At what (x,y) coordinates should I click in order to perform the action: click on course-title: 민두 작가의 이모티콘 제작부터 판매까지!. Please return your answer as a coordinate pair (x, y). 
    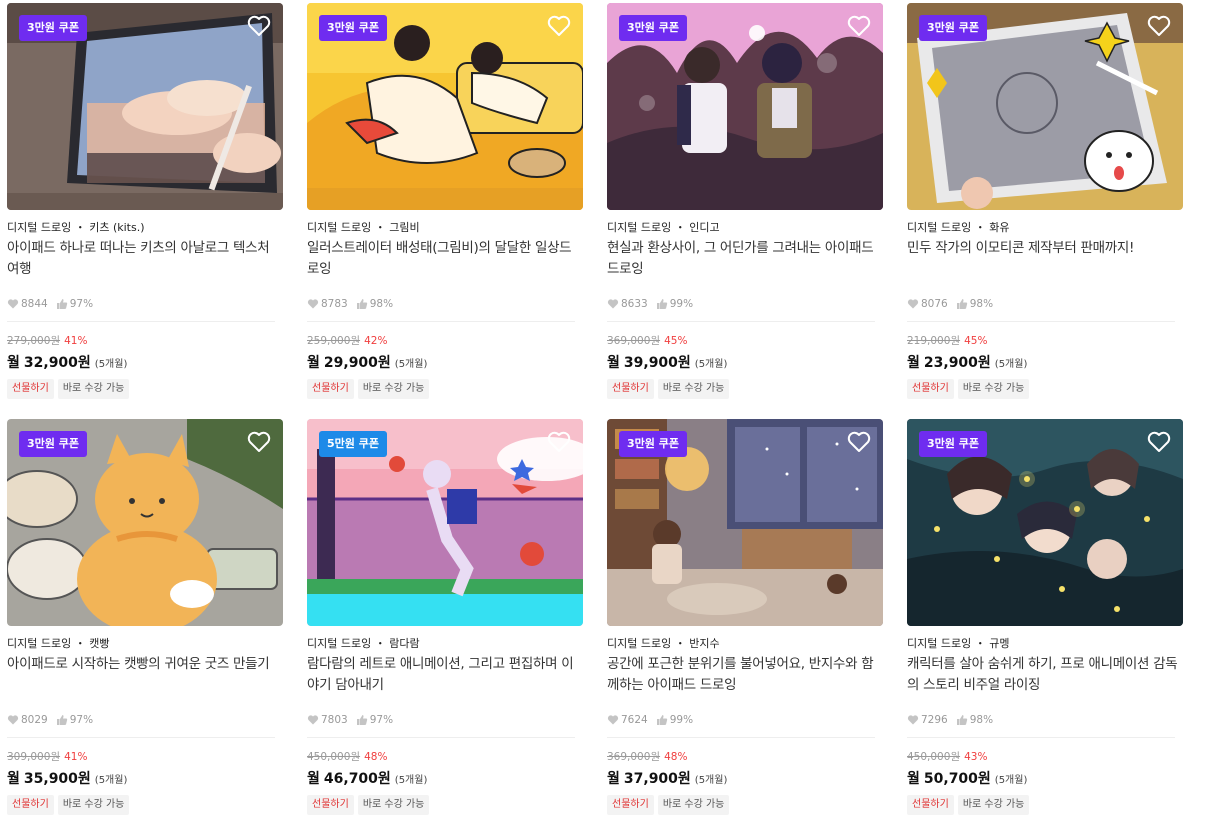
    Looking at the image, I should click on (1045, 259).